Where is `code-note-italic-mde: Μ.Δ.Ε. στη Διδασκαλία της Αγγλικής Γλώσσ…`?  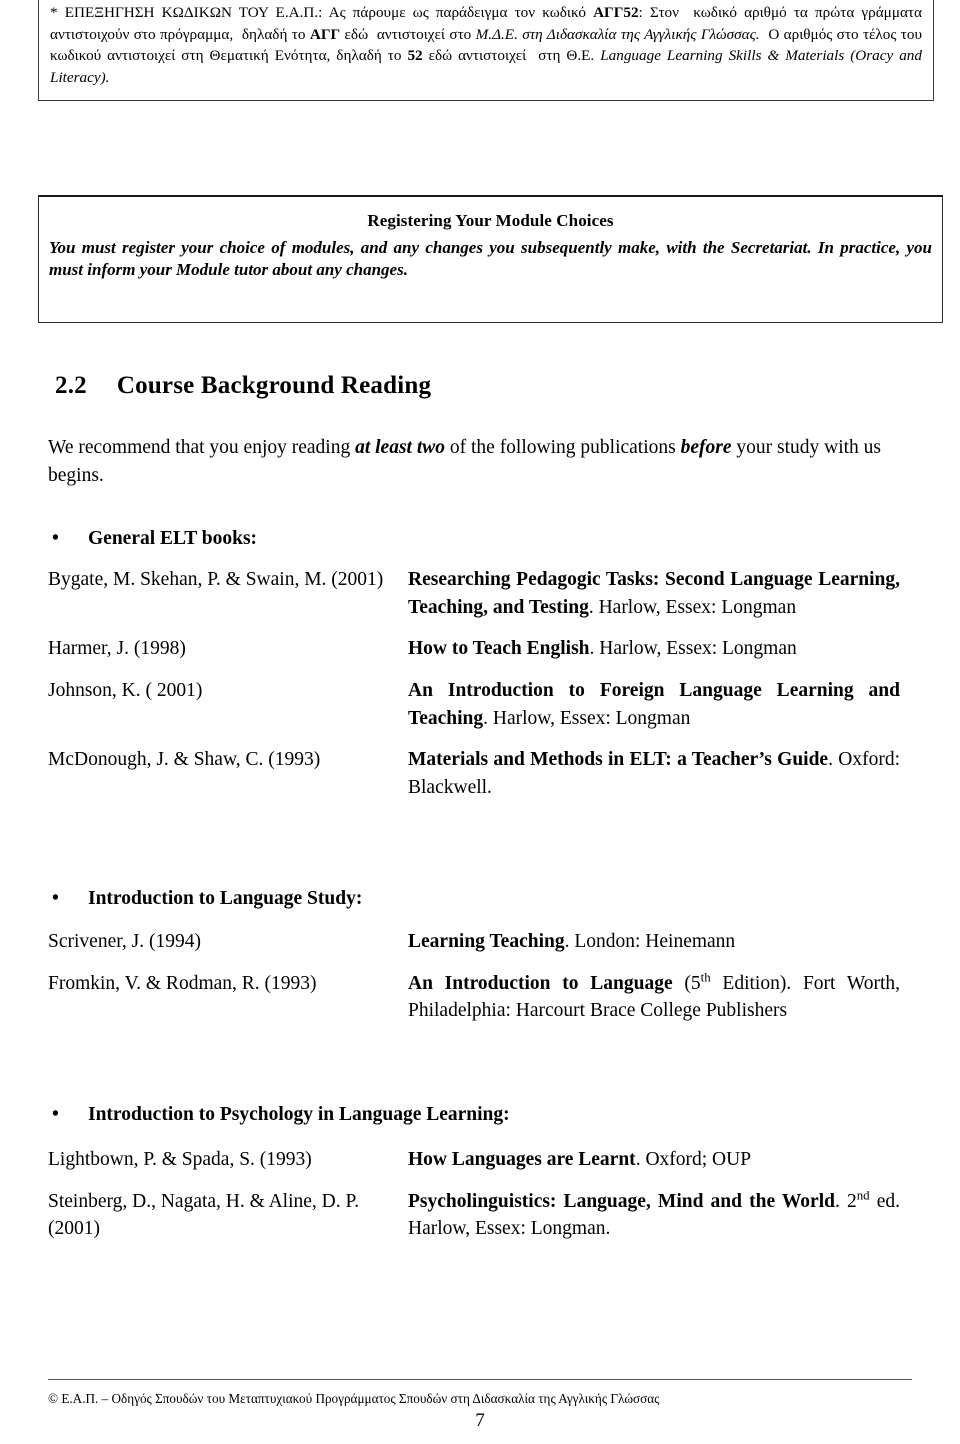 code-note-italic-mde: Μ.Δ.Ε. στη Διδασκαλία της Αγγλικής Γλώσσ… is located at coordinates (617, 34).